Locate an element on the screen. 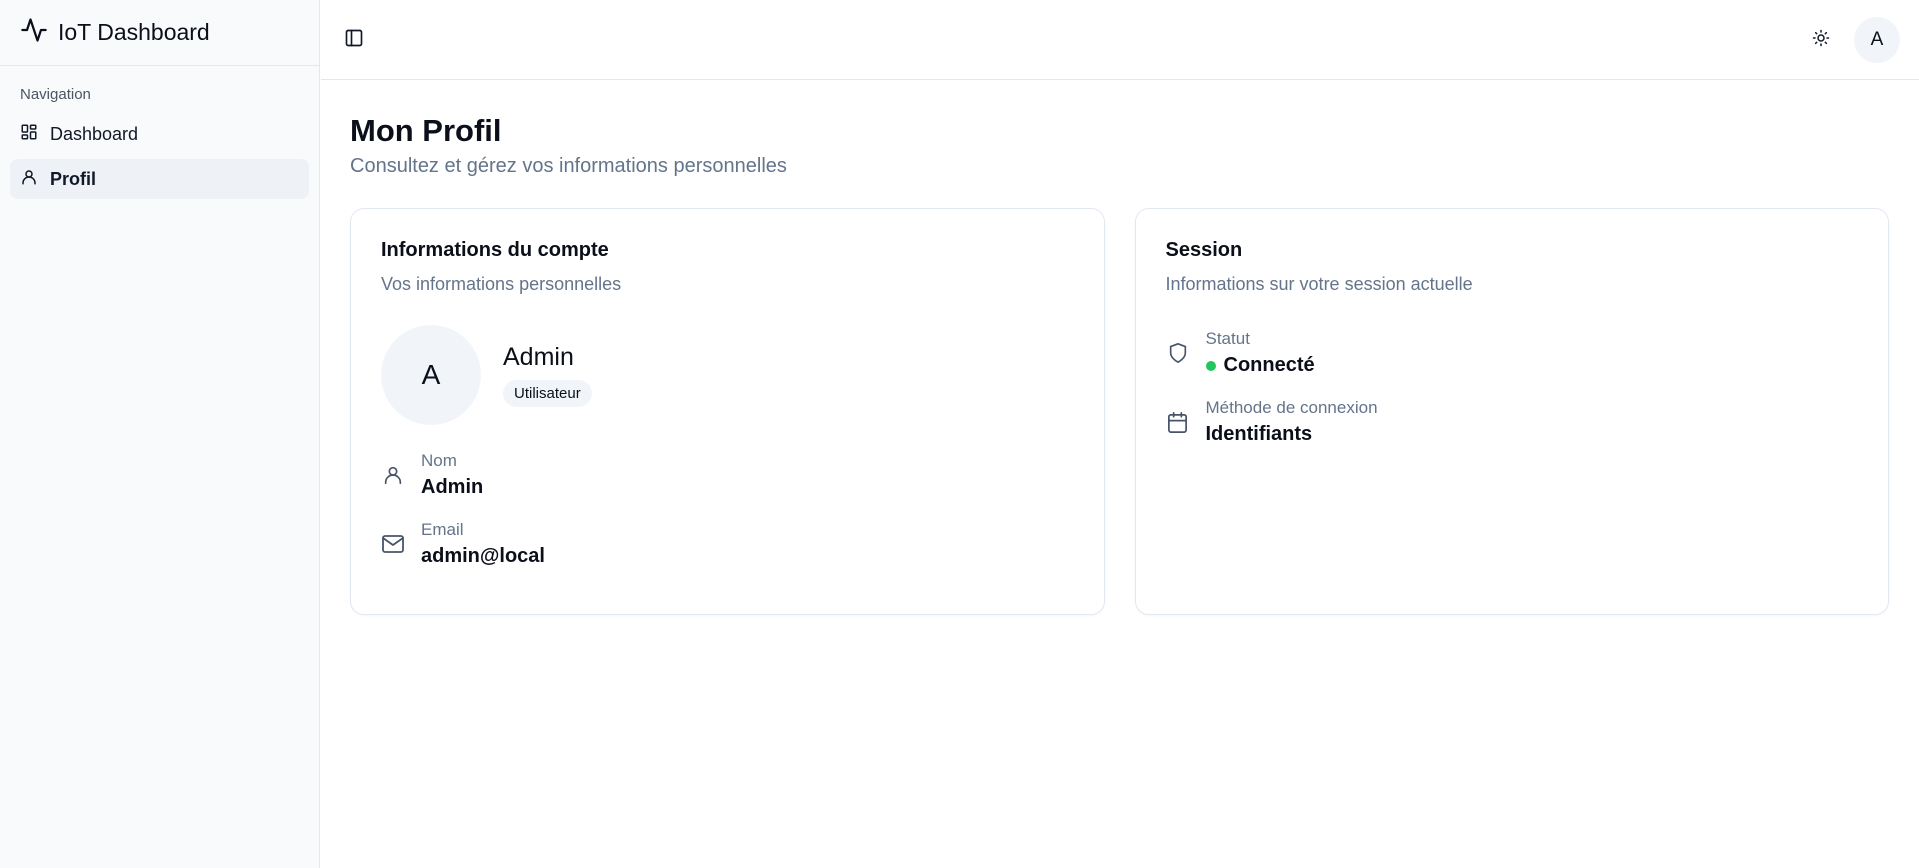 The width and height of the screenshot is (1919, 868). shield-icon is located at coordinates (1178, 353).